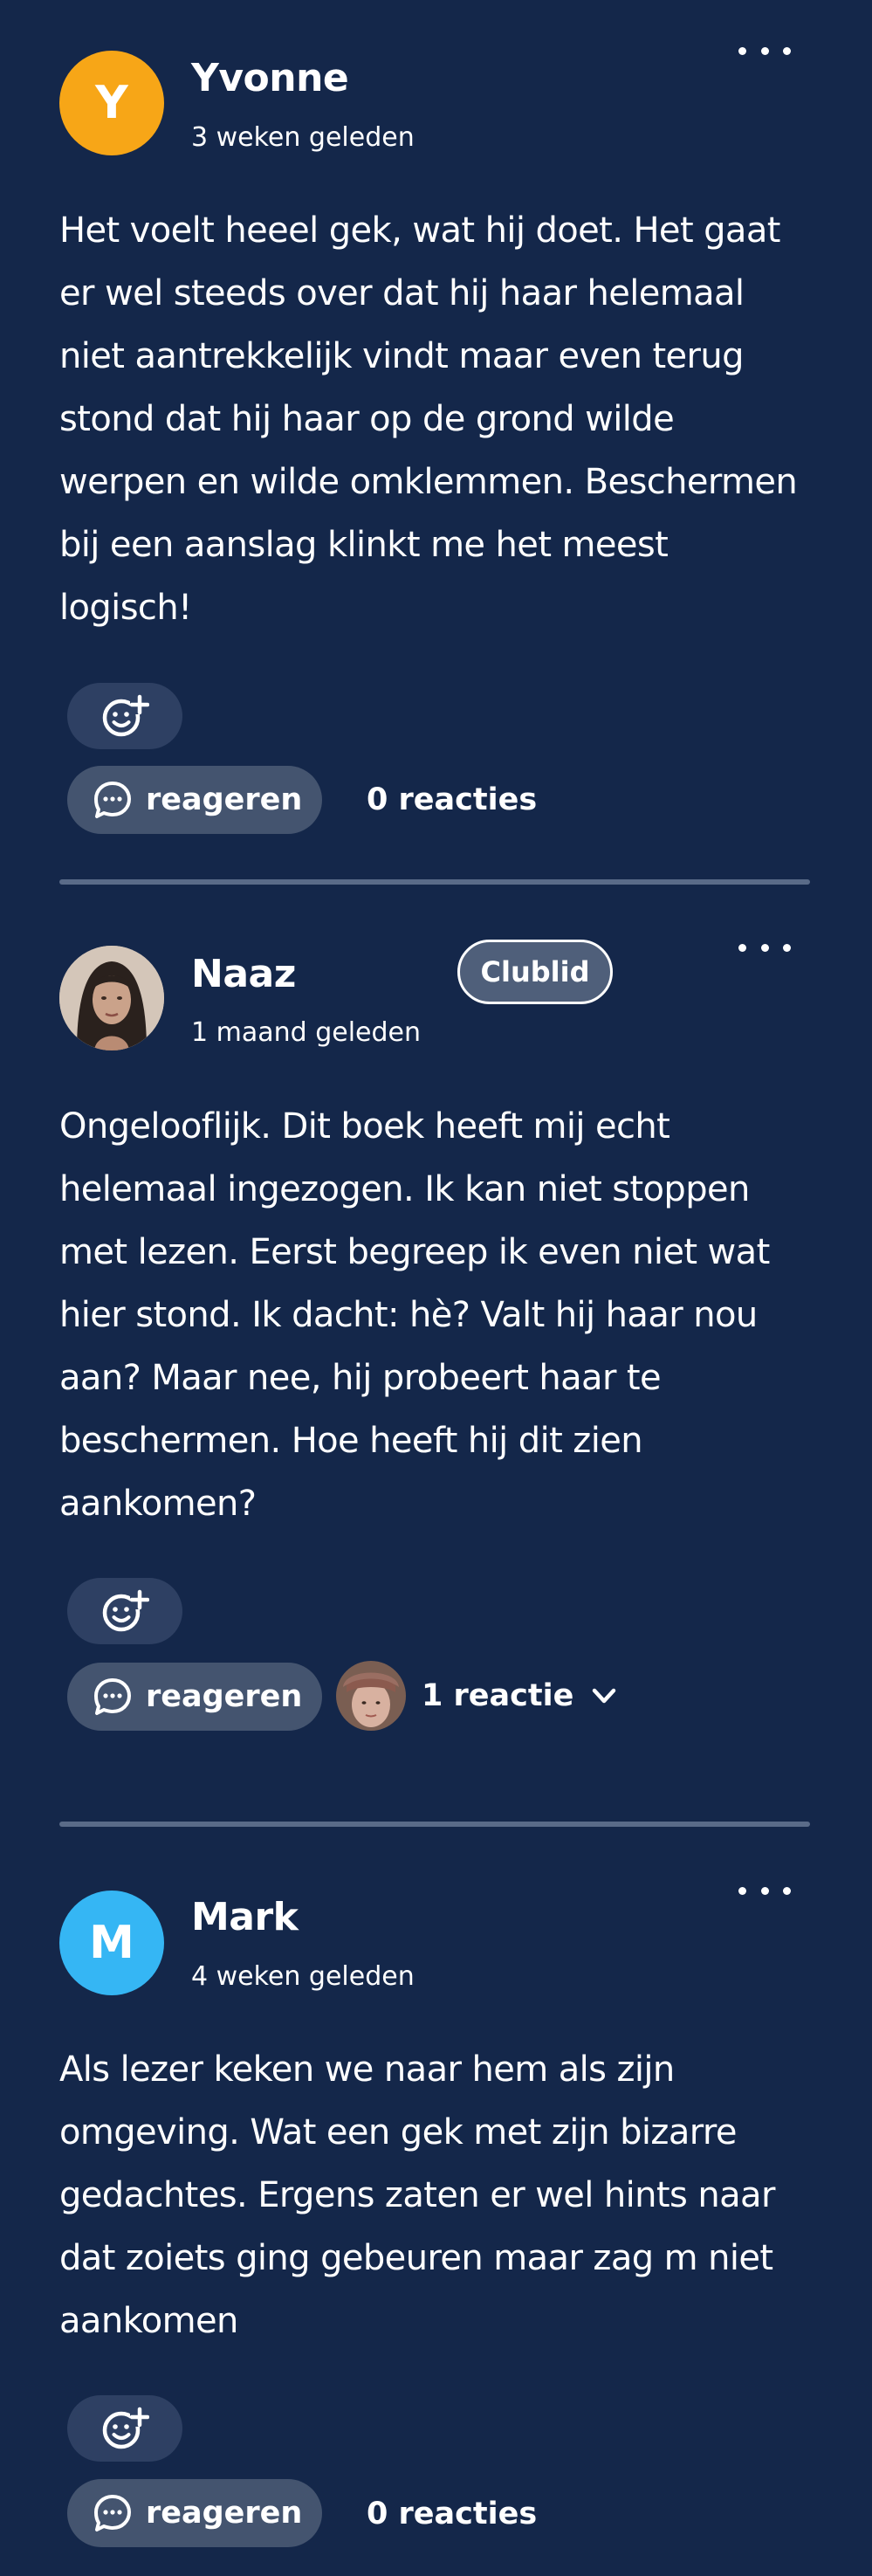 The height and width of the screenshot is (2576, 872). Describe the element at coordinates (245, 1917) in the screenshot. I see `author-name: Mark` at that location.